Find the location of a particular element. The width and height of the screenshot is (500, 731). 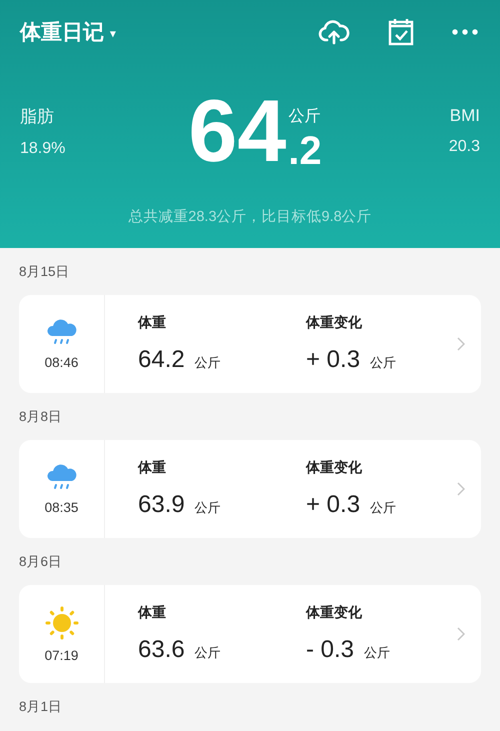

change-value: - 0.3 is located at coordinates (330, 650).